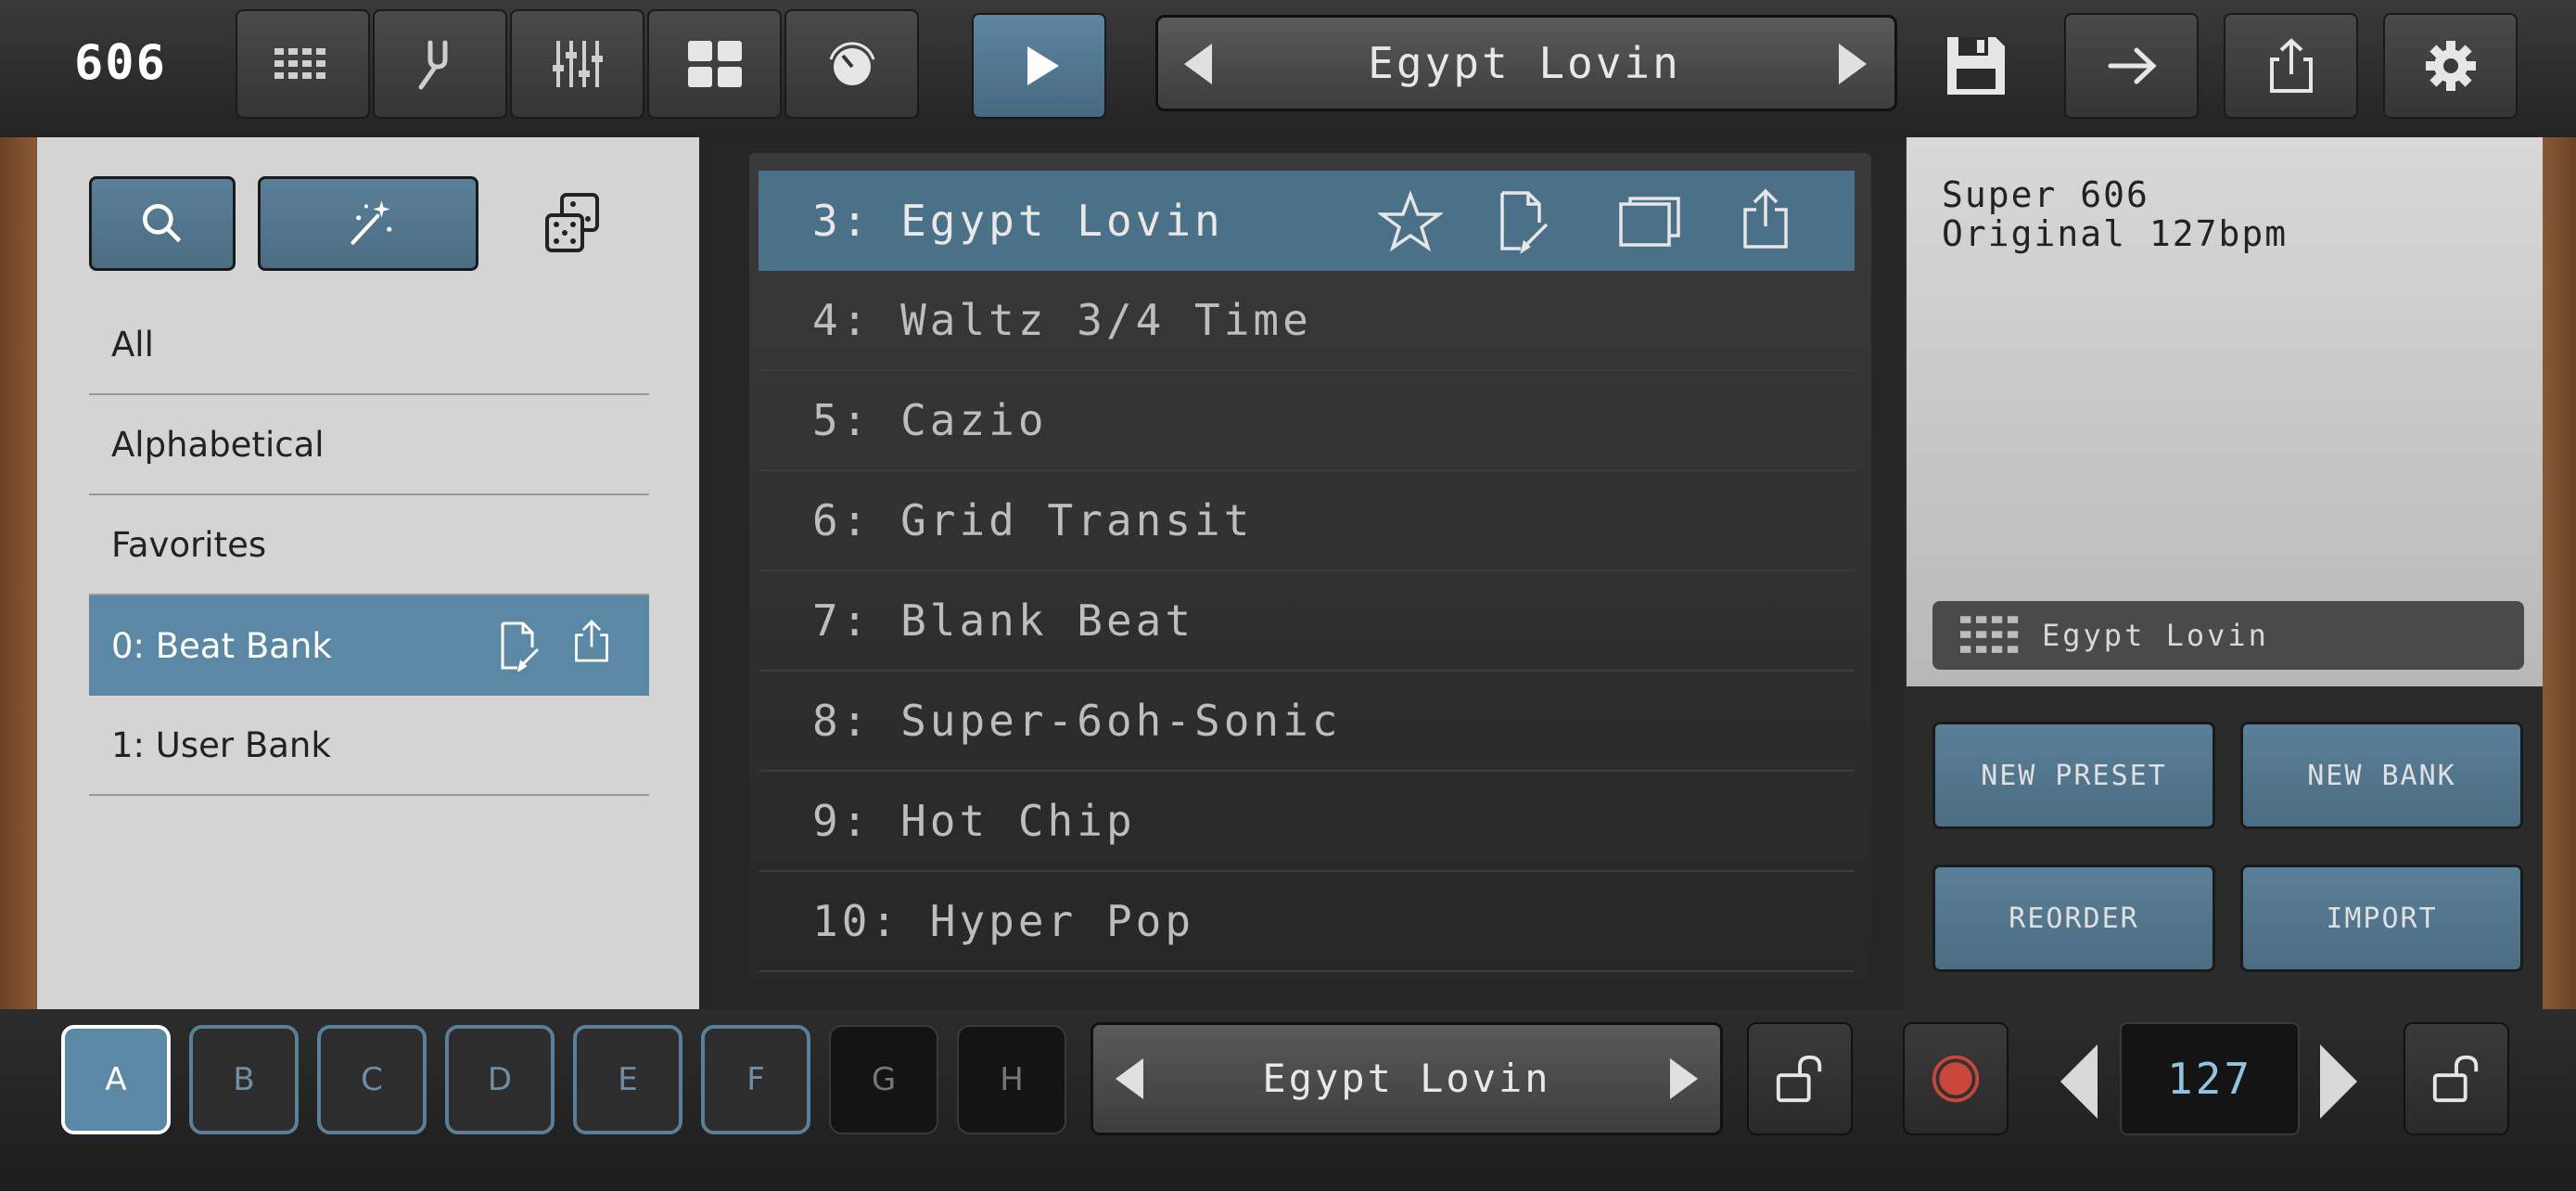  I want to click on grid-icon, so click(715, 64).